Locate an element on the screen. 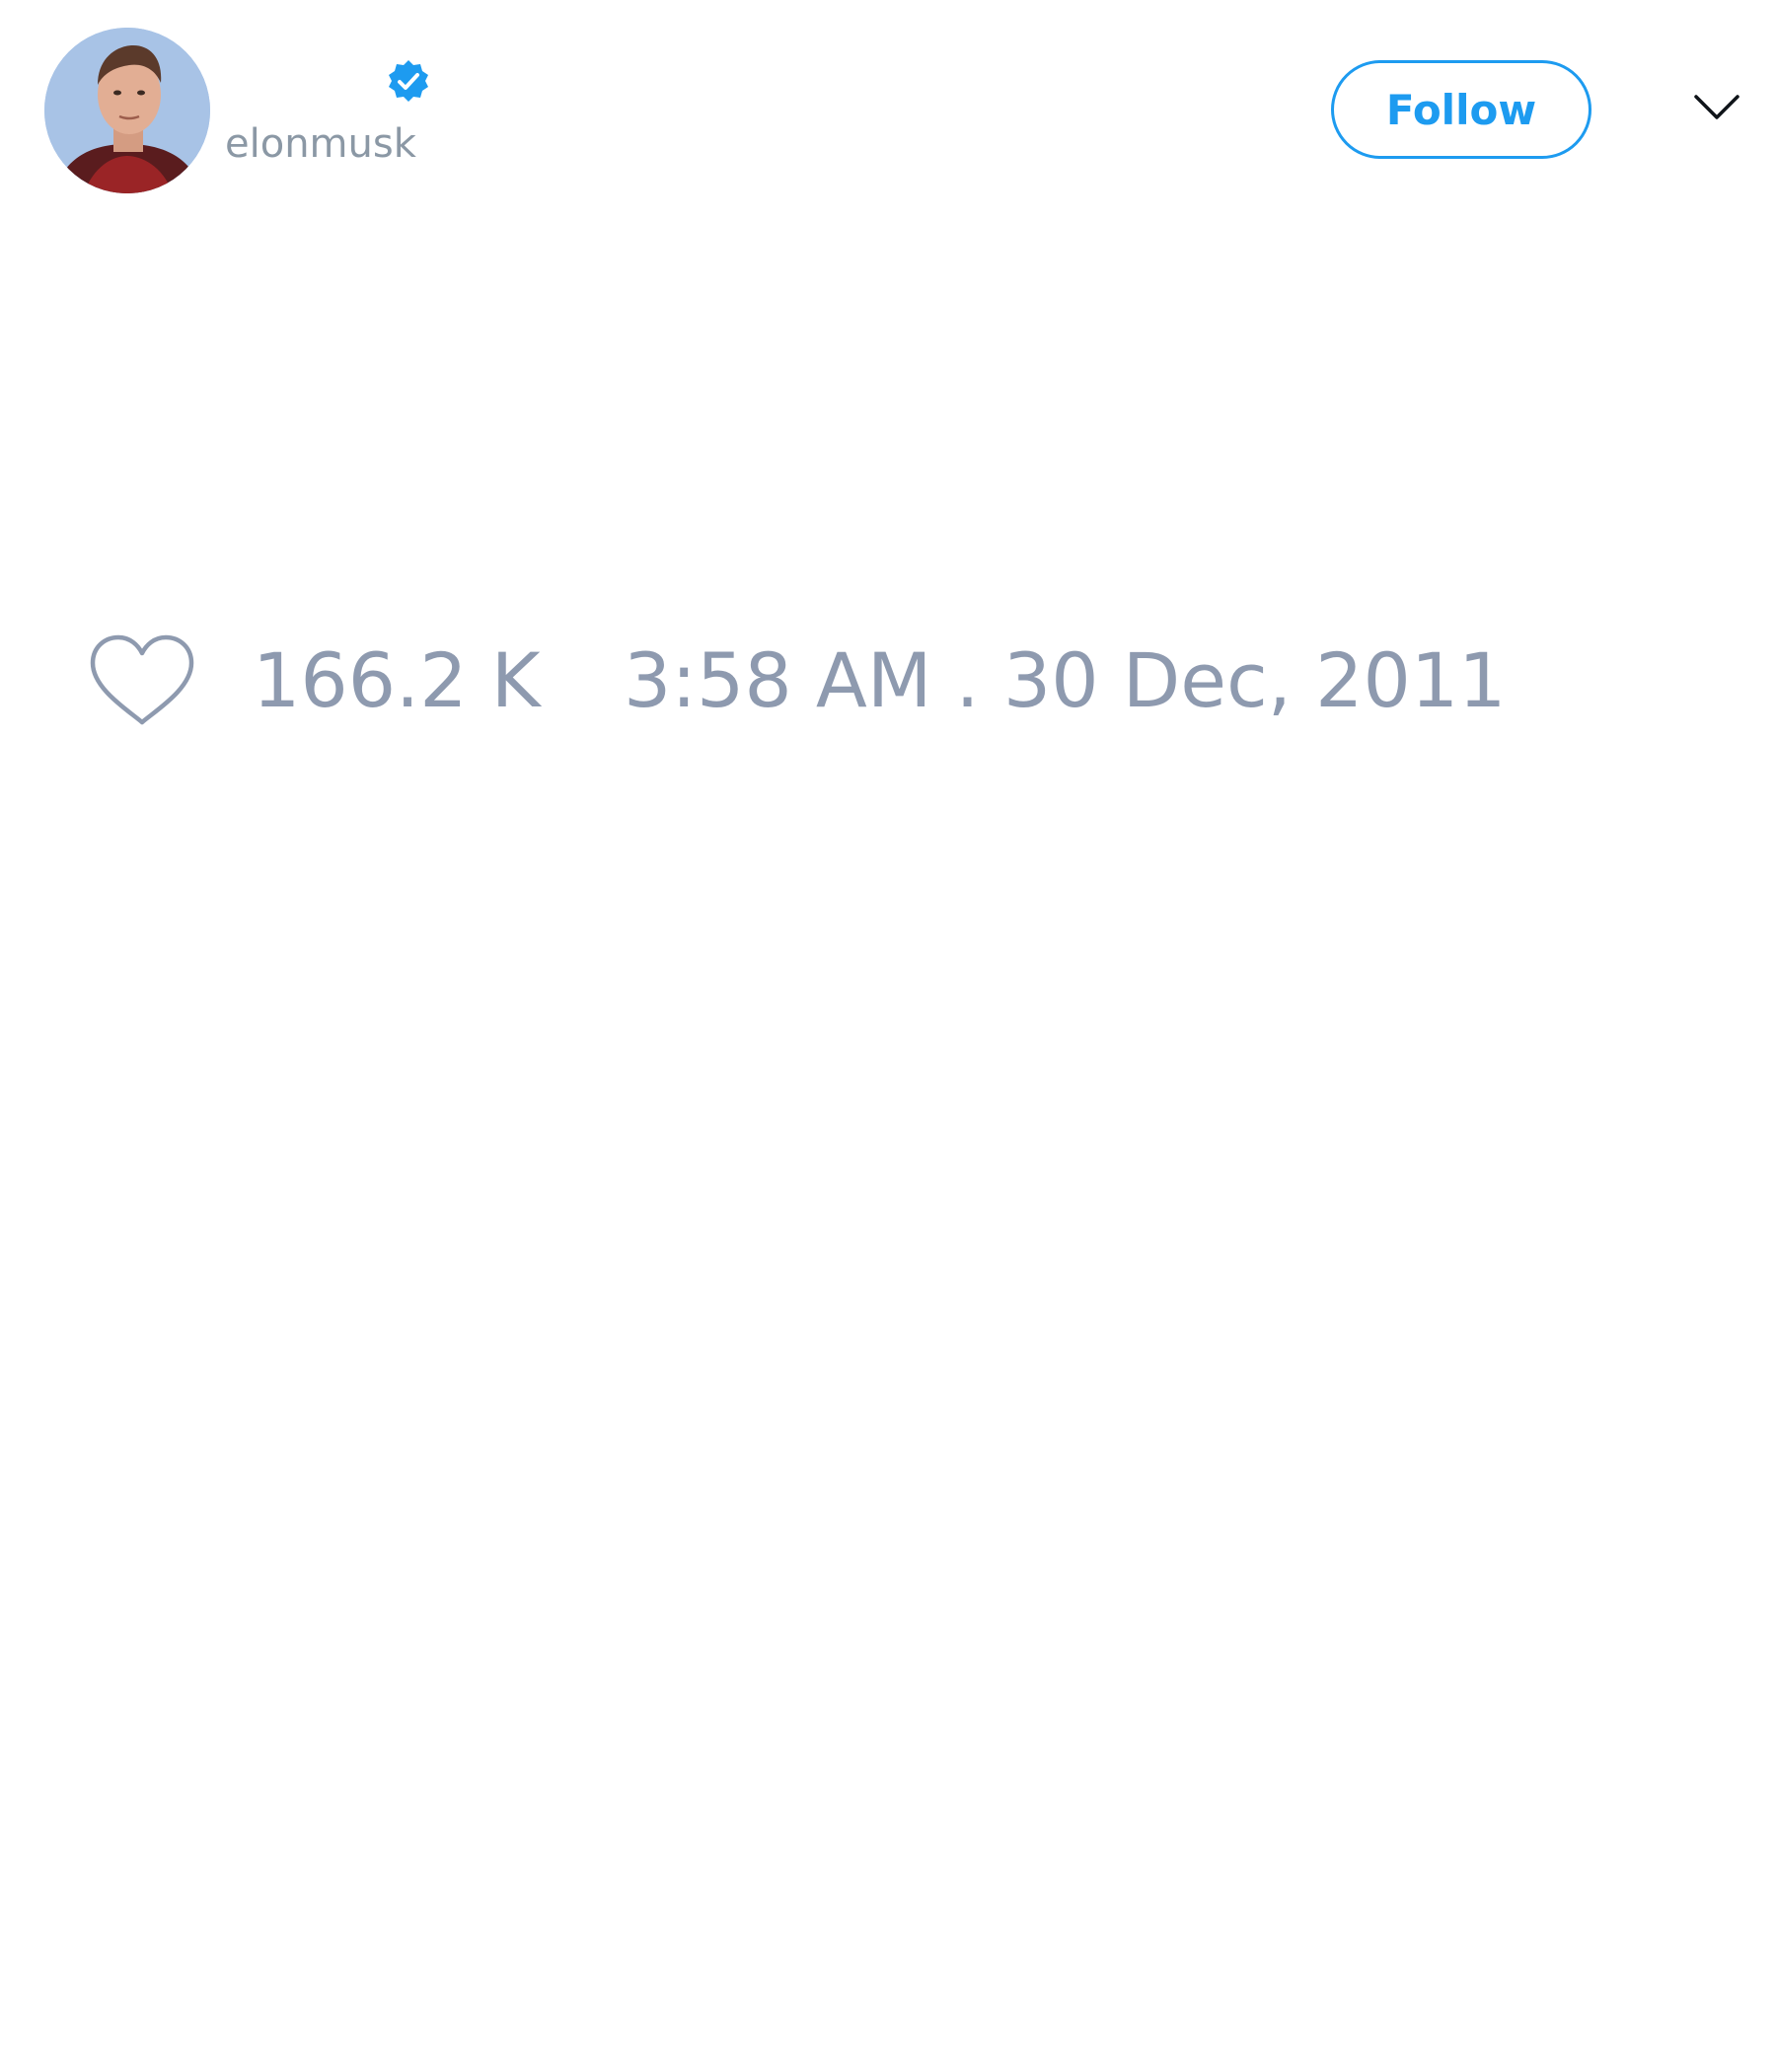 This screenshot has height=2072, width=1776. avatar is located at coordinates (127, 111).